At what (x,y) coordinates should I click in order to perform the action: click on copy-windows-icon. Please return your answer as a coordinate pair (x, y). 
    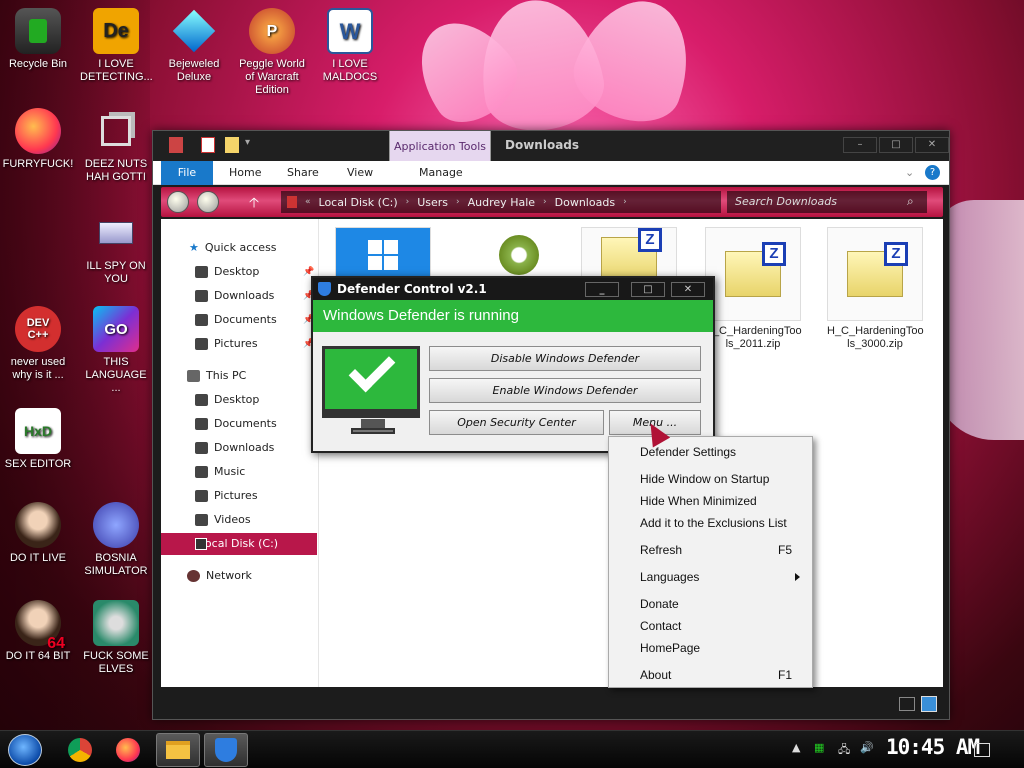
    Looking at the image, I should click on (116, 131).